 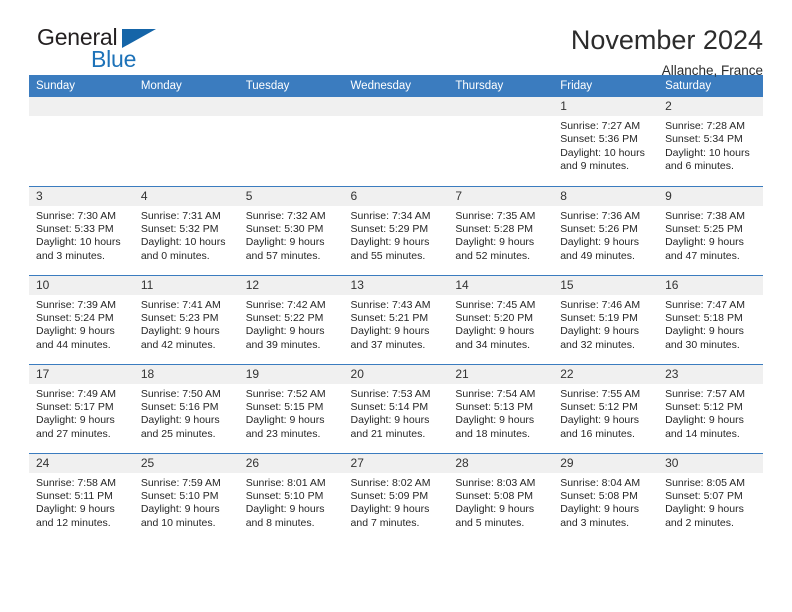 I want to click on sunset-time: Sunset: 5:20 PM, so click(x=494, y=317).